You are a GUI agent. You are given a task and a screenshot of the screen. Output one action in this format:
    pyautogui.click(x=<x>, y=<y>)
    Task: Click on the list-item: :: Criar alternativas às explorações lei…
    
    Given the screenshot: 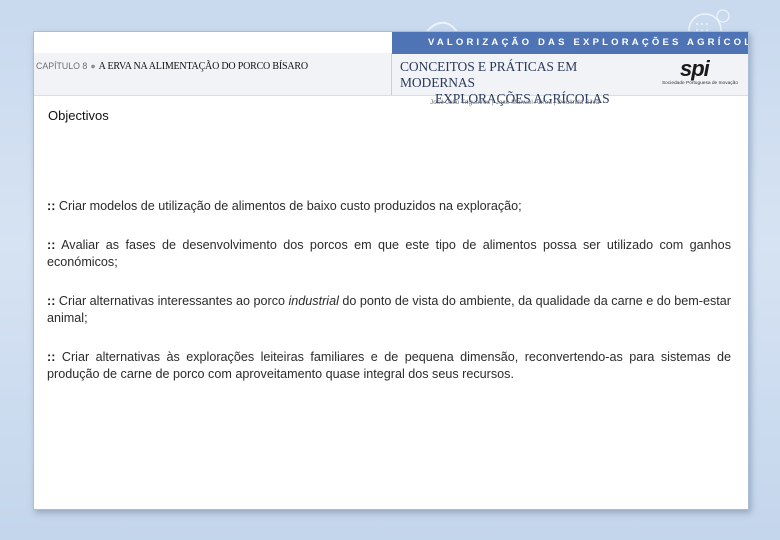 What is the action you would take?
    pyautogui.click(x=389, y=366)
    